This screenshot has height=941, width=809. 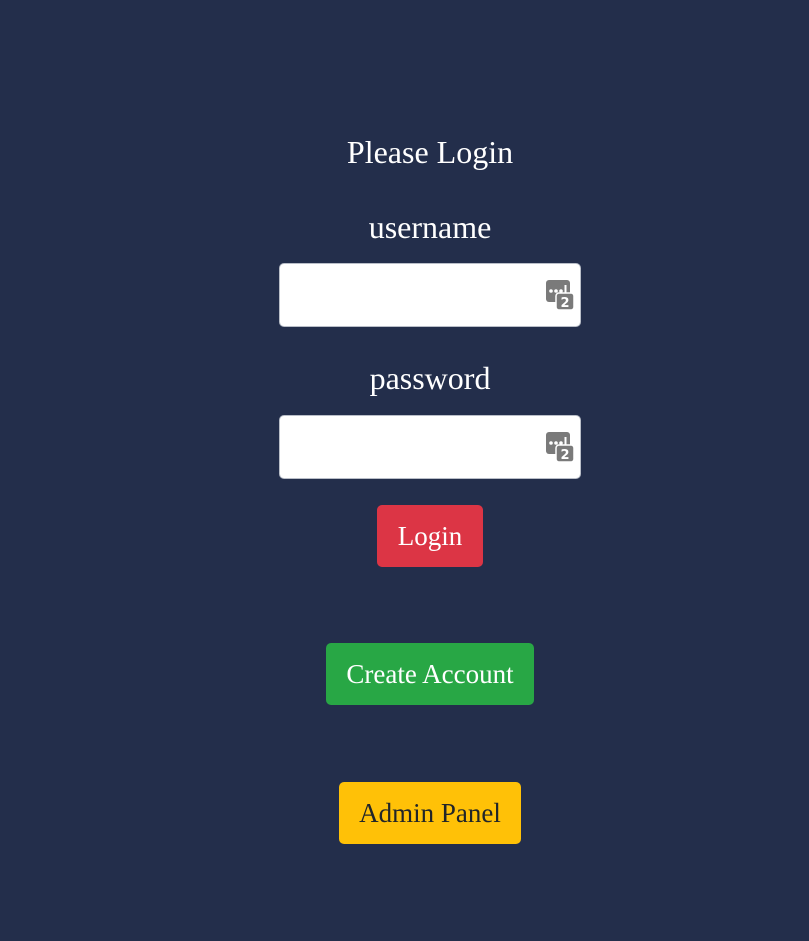 What do you see at coordinates (430, 674) in the screenshot?
I see `create-account-button: Create Account` at bounding box center [430, 674].